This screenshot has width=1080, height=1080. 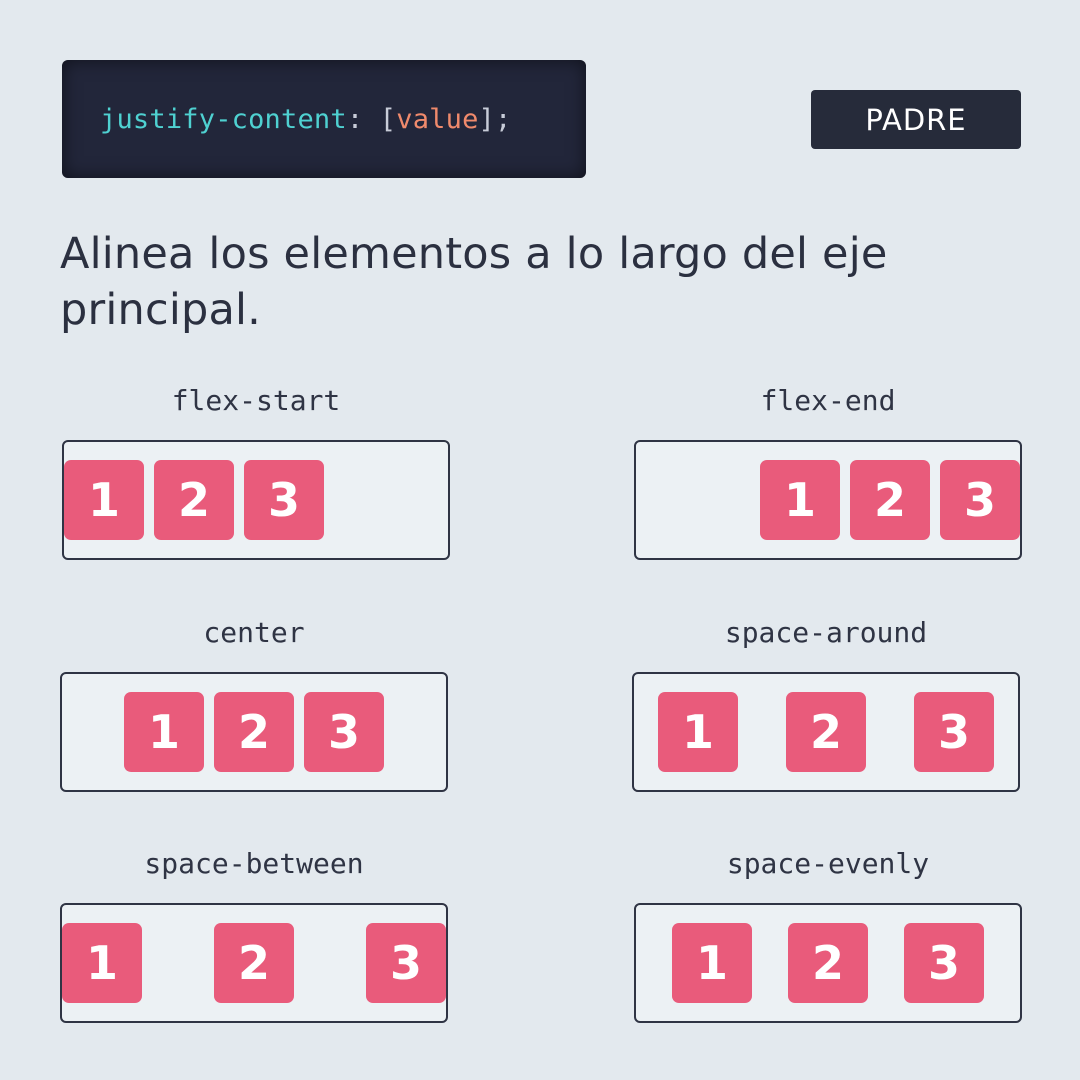 I want to click on code-property: justify-content, so click(x=223, y=119).